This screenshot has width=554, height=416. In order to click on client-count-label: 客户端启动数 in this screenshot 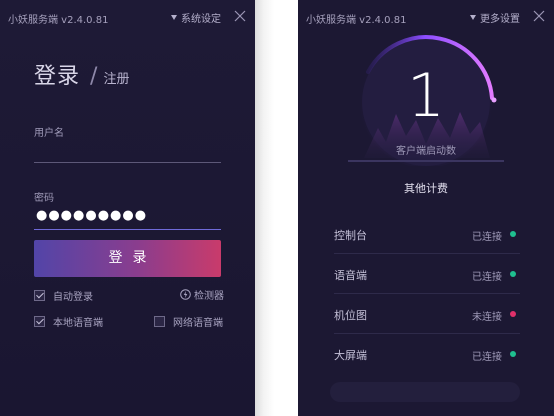, I will do `click(426, 151)`.